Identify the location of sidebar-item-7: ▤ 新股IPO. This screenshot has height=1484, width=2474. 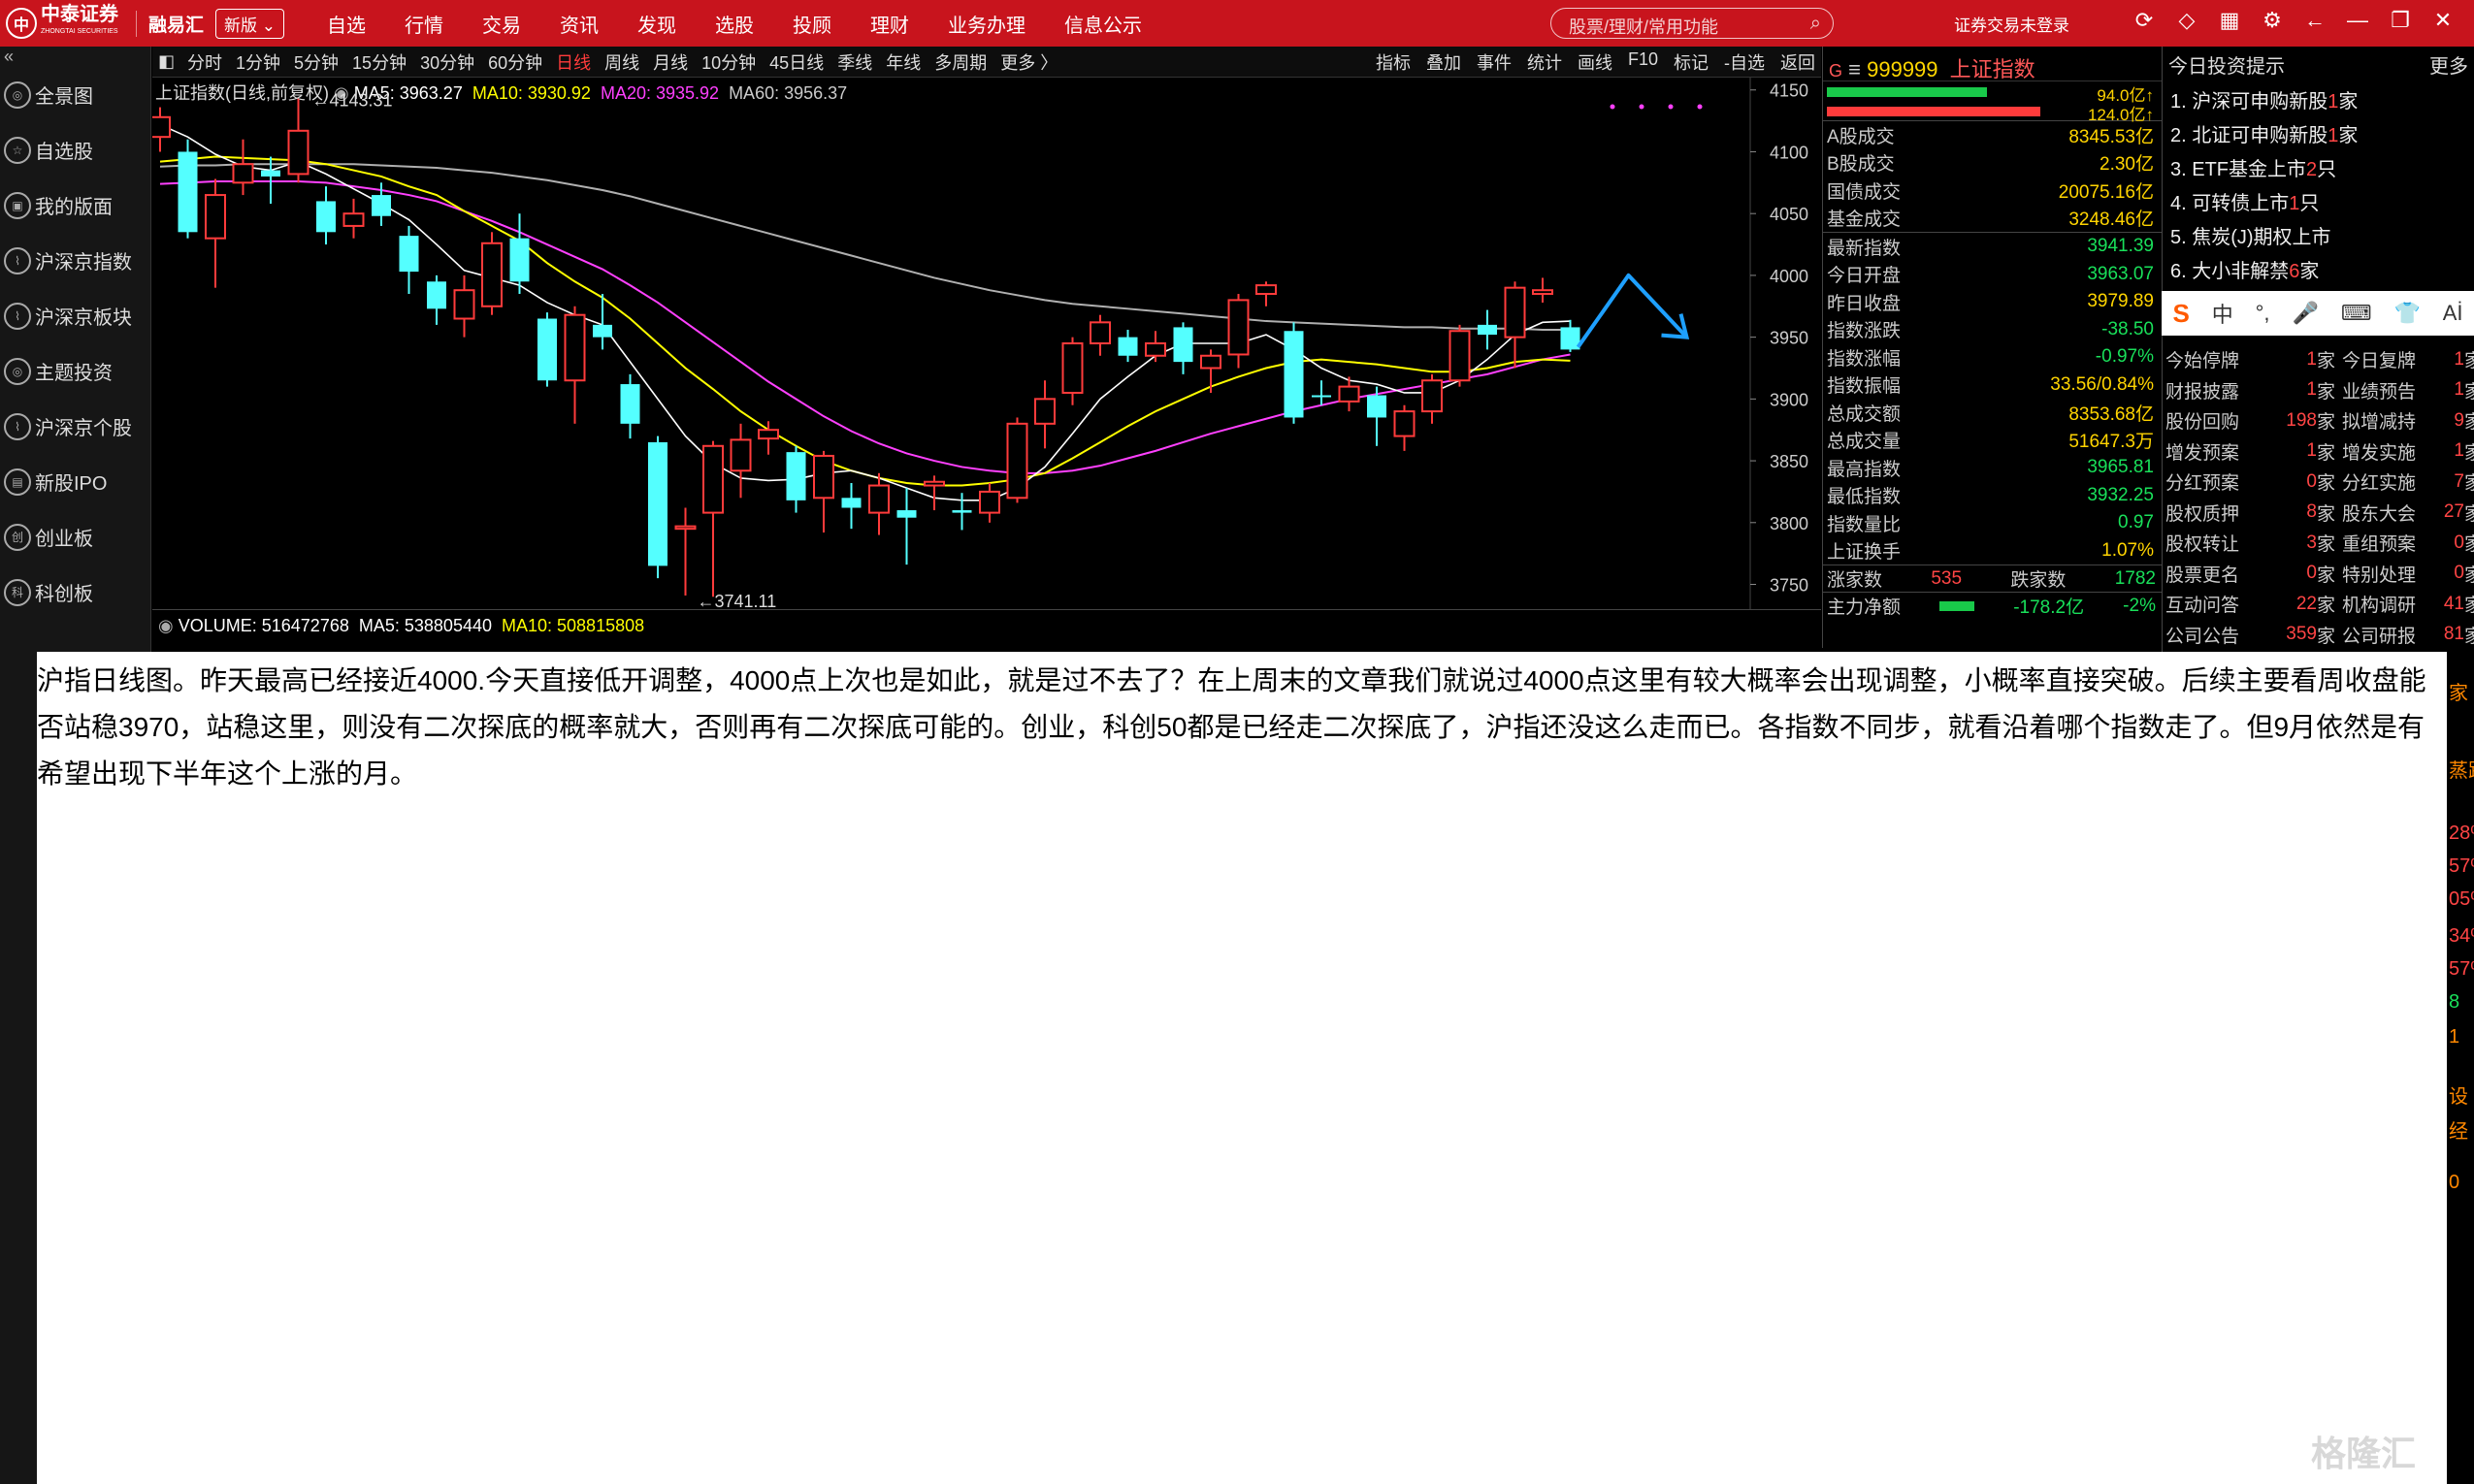
(75, 481).